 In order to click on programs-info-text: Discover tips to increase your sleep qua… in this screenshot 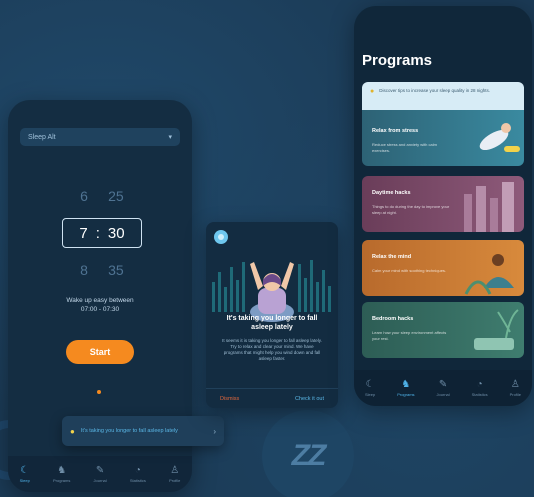, I will do `click(435, 90)`.